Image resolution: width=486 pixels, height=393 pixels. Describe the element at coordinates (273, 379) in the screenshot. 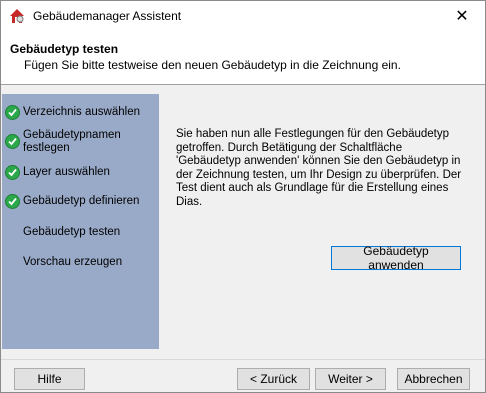

I see `back-button: < Zurück` at that location.